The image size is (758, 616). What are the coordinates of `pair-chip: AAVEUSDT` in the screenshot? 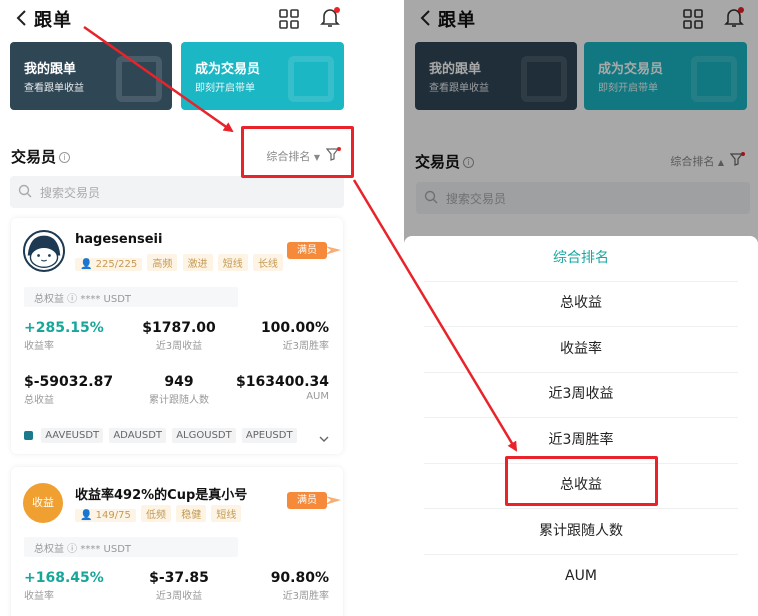 It's located at (72, 435).